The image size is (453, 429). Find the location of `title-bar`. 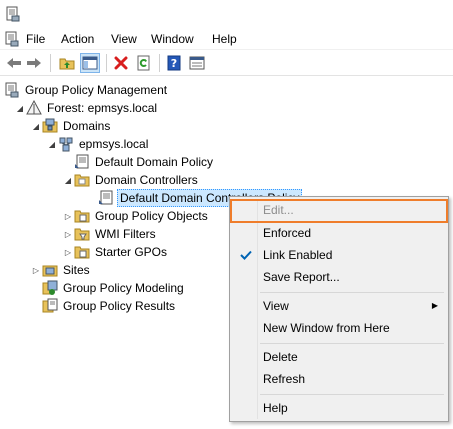

title-bar is located at coordinates (226, 14).